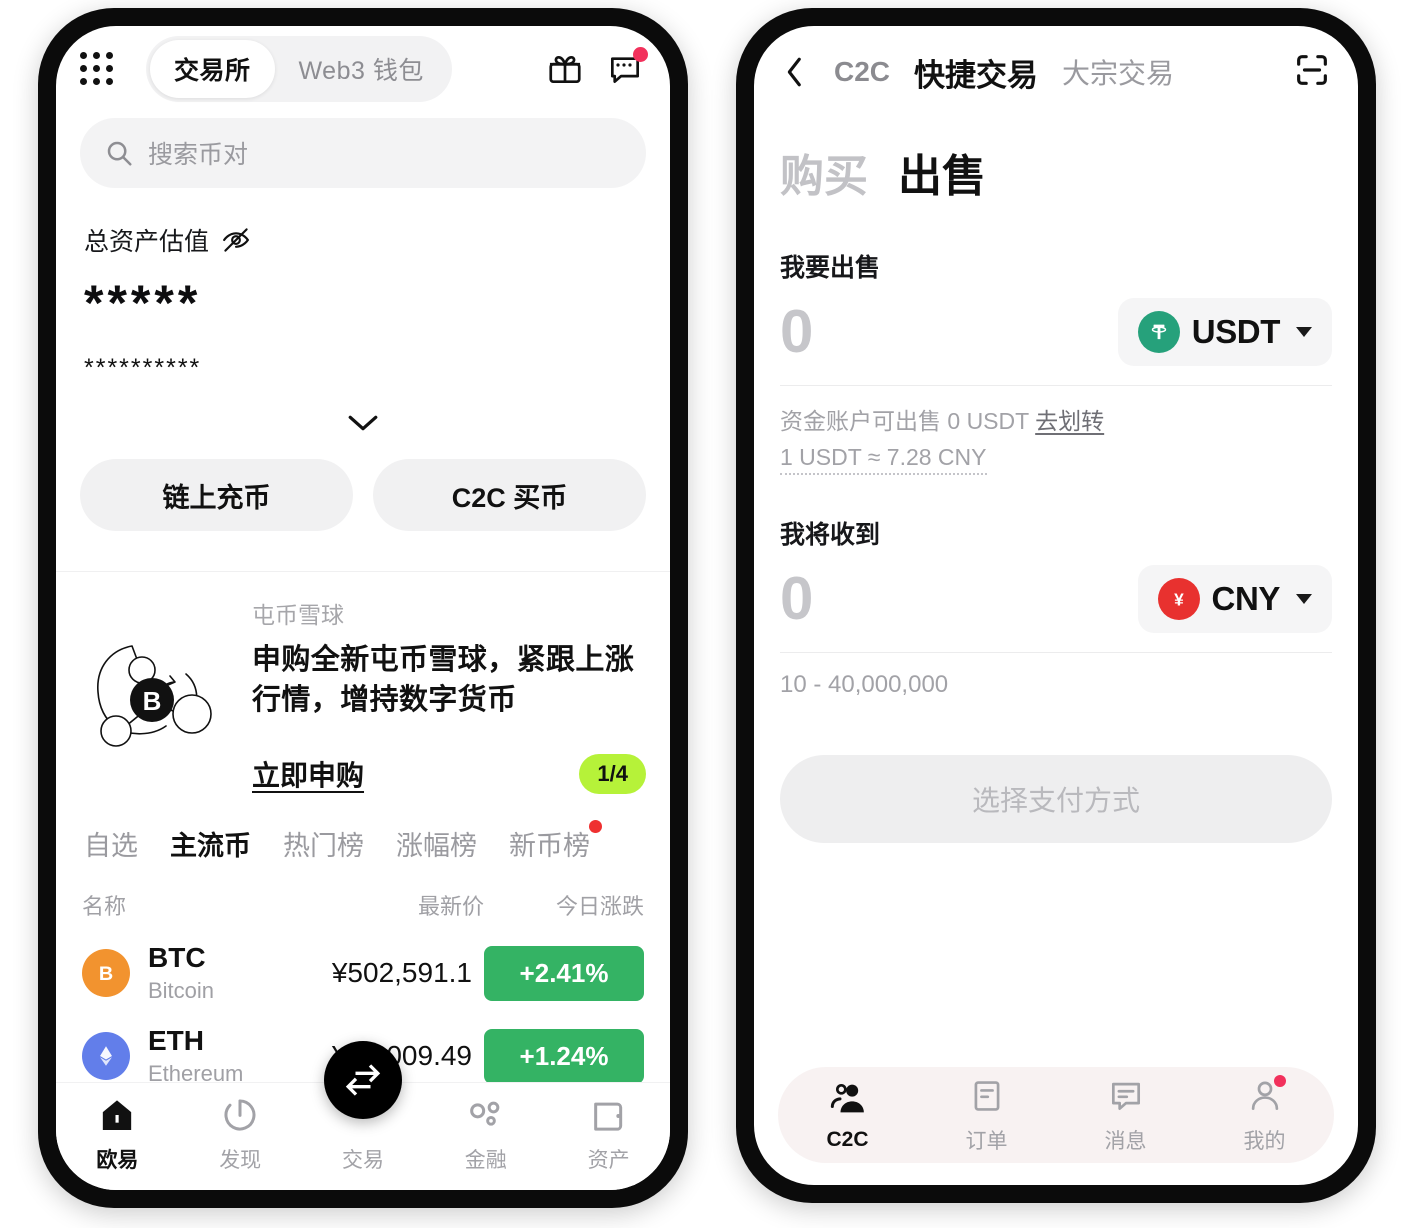 The width and height of the screenshot is (1415, 1228). I want to click on promo-banner: B 屯币雪球 申购全新屯币雪球，紧跟上涨行情，增持数字货币 立即申购 1/4, so click(363, 683).